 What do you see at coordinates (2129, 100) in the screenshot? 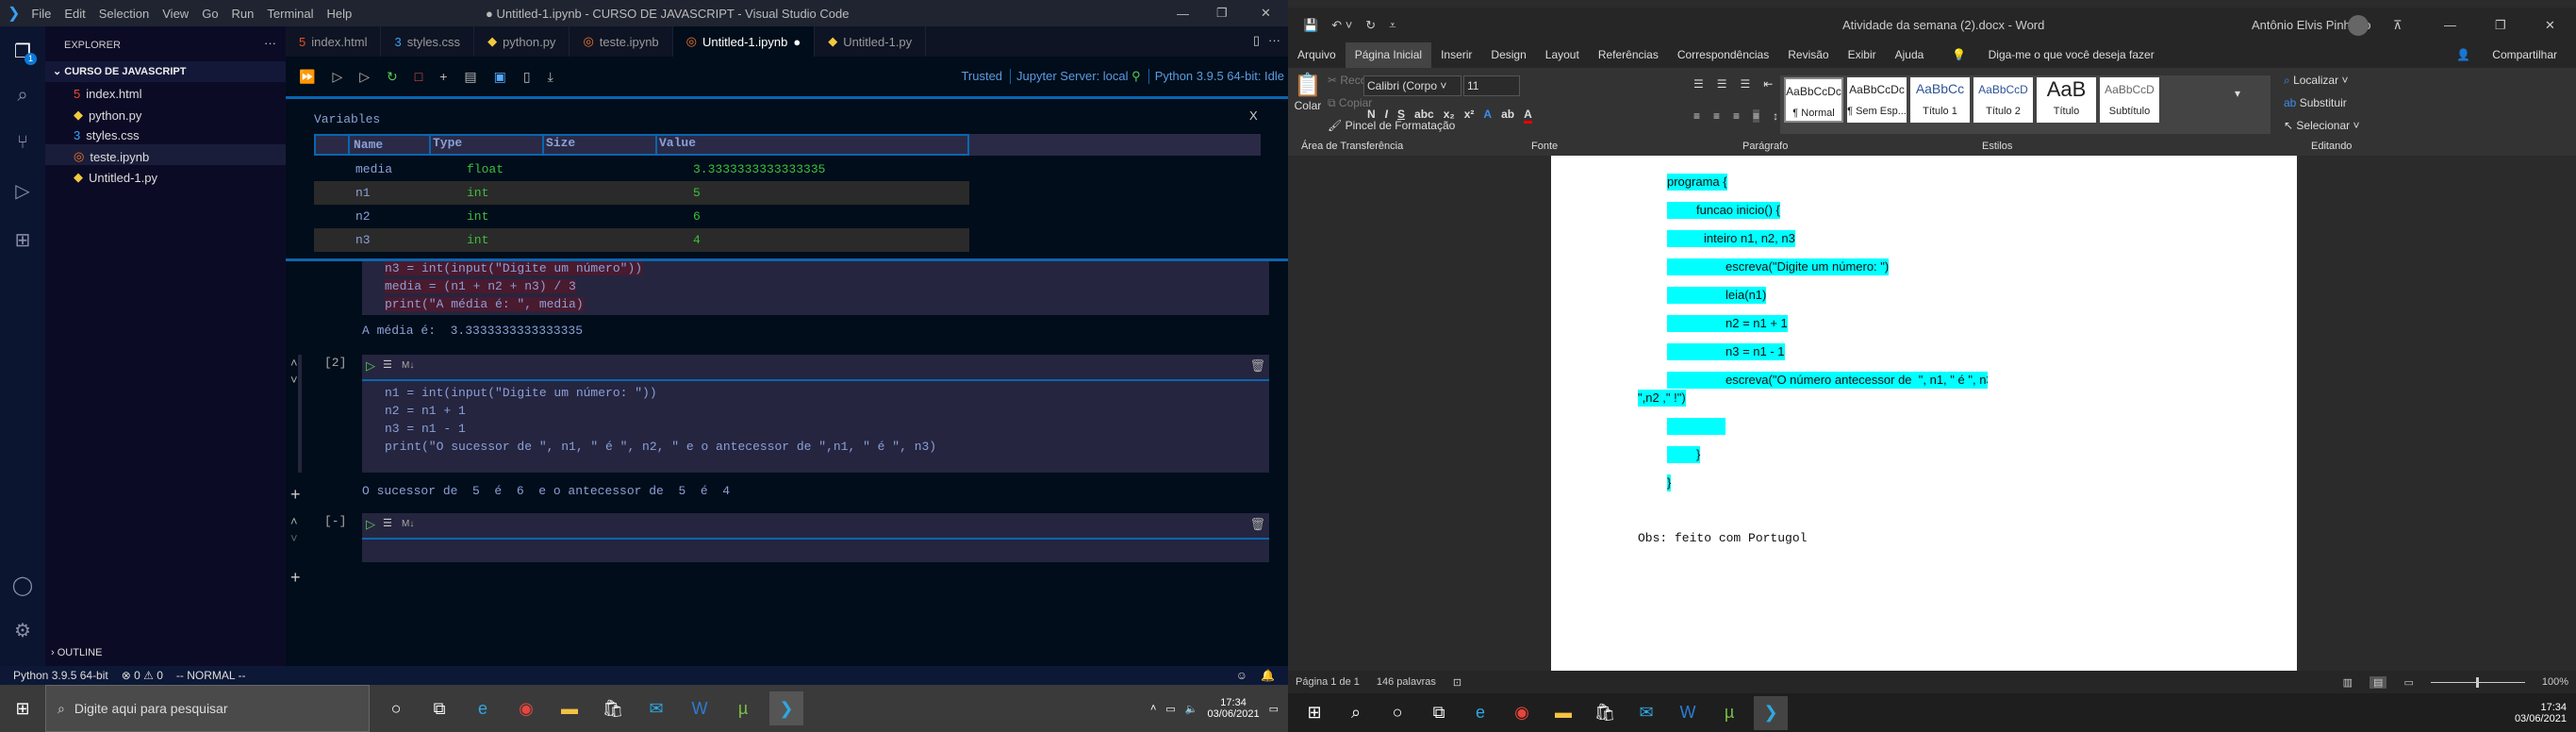
I see `style-subtitle: AaBbCcD Subtítulo` at bounding box center [2129, 100].